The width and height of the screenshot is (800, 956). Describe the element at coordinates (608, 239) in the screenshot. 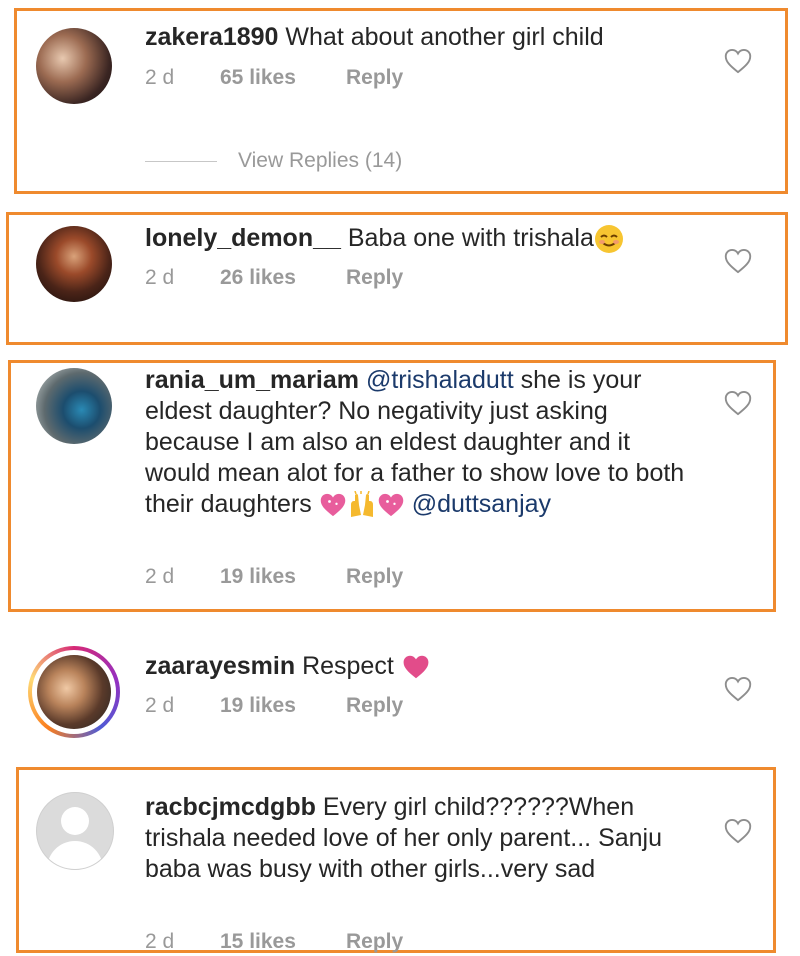

I see `smiling-face-emoji` at that location.